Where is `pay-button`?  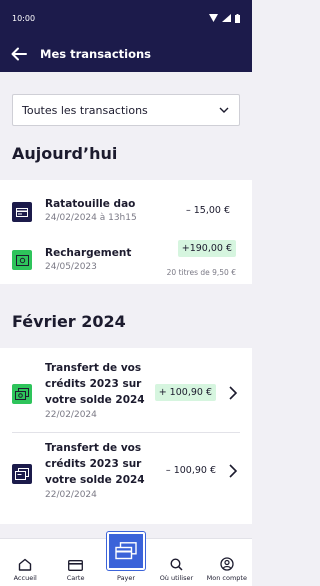 pay-button is located at coordinates (126, 551).